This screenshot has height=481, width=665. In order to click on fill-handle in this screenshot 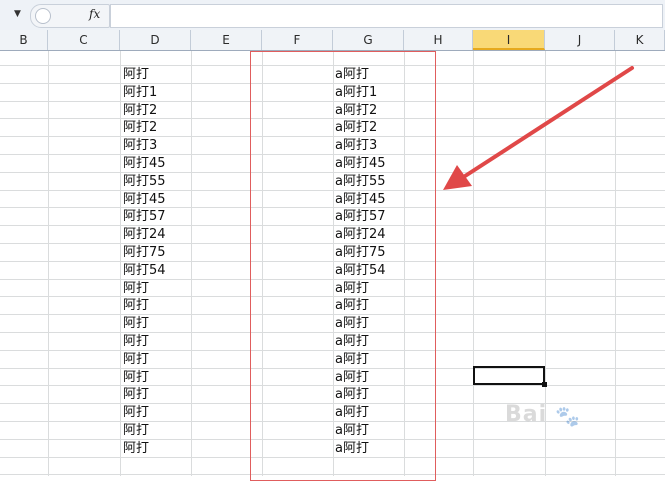, I will do `click(544, 384)`.